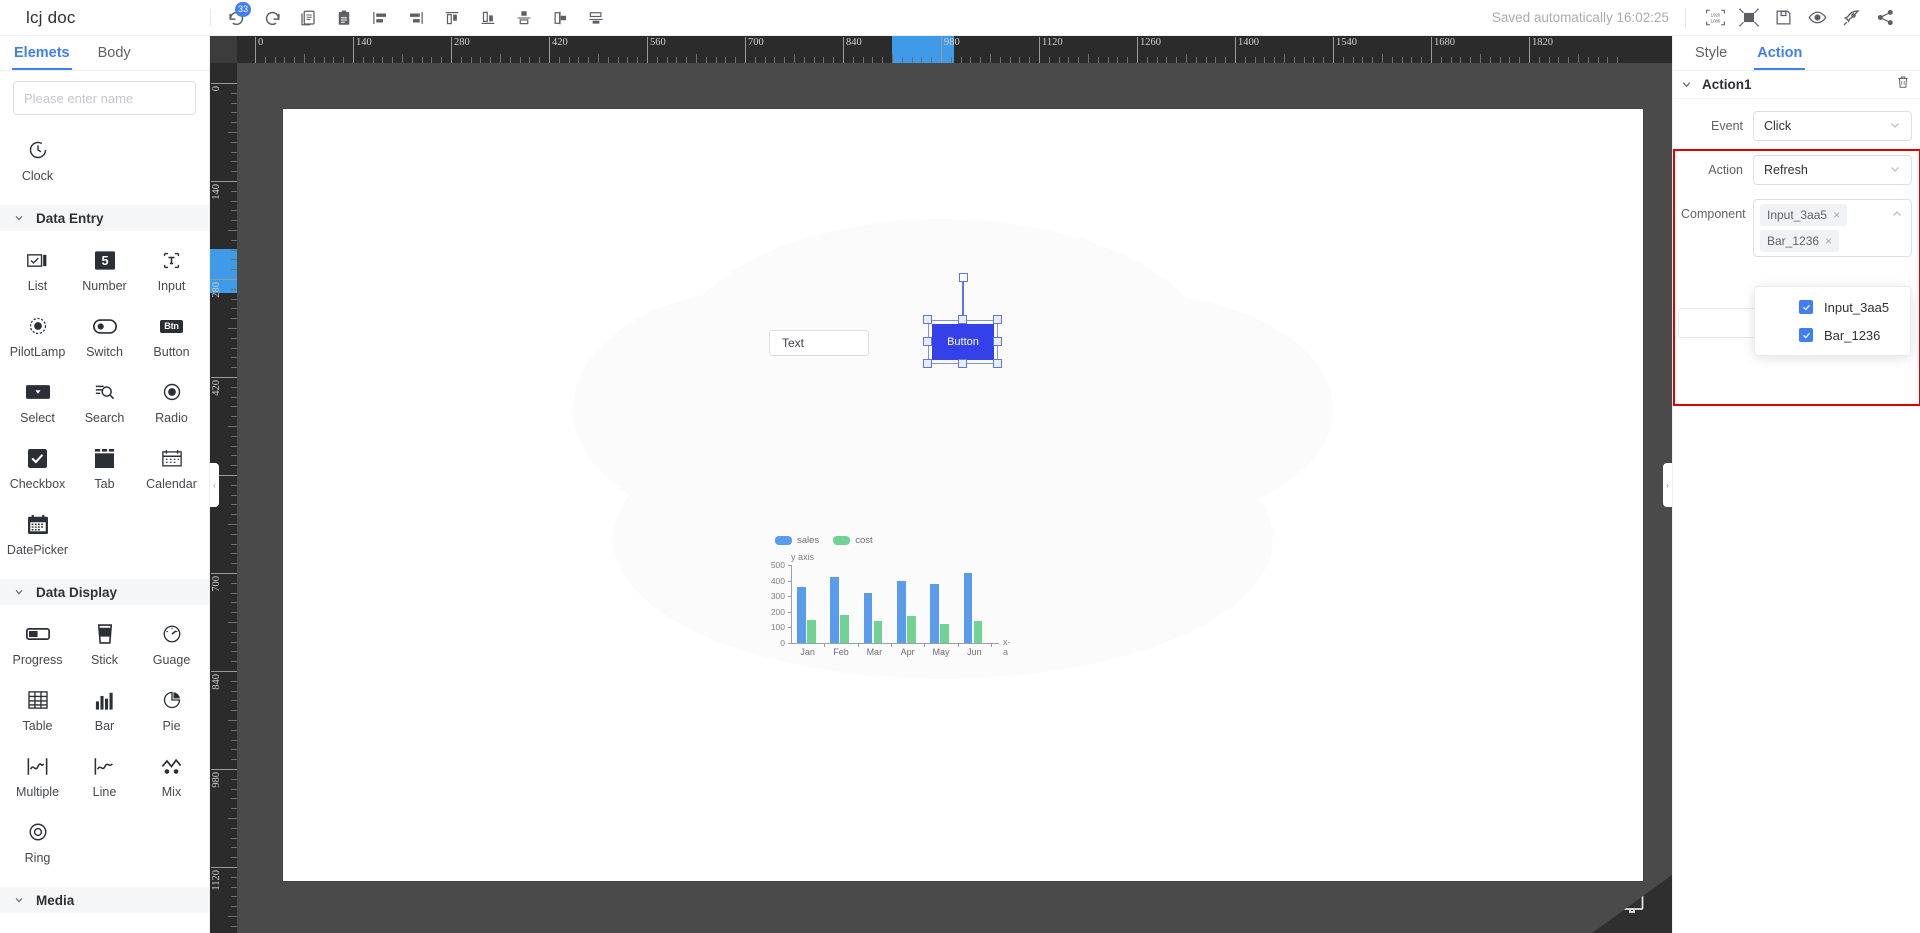 The image size is (1920, 933). What do you see at coordinates (380, 18) in the screenshot?
I see `align-left-icon` at bounding box center [380, 18].